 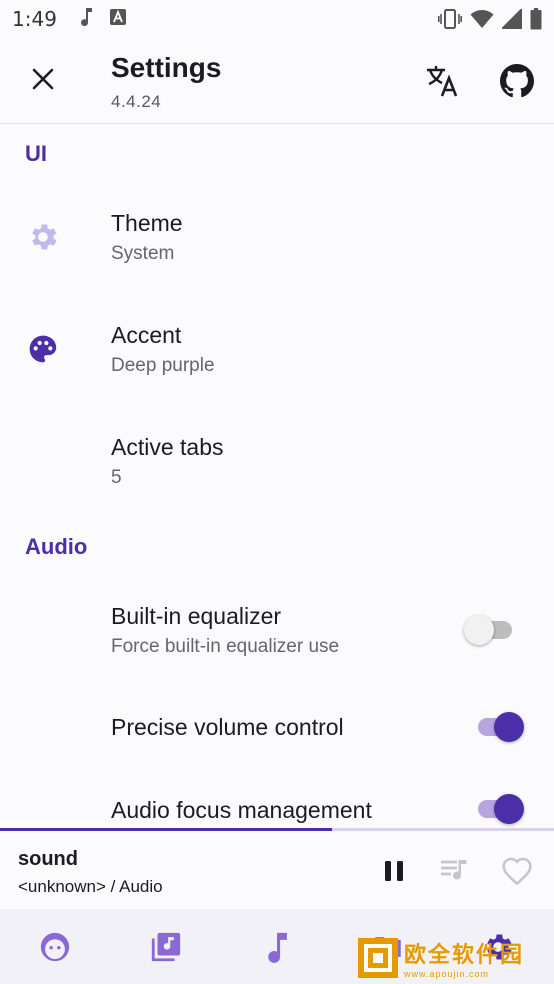 I want to click on page-title: Settings, so click(x=166, y=67).